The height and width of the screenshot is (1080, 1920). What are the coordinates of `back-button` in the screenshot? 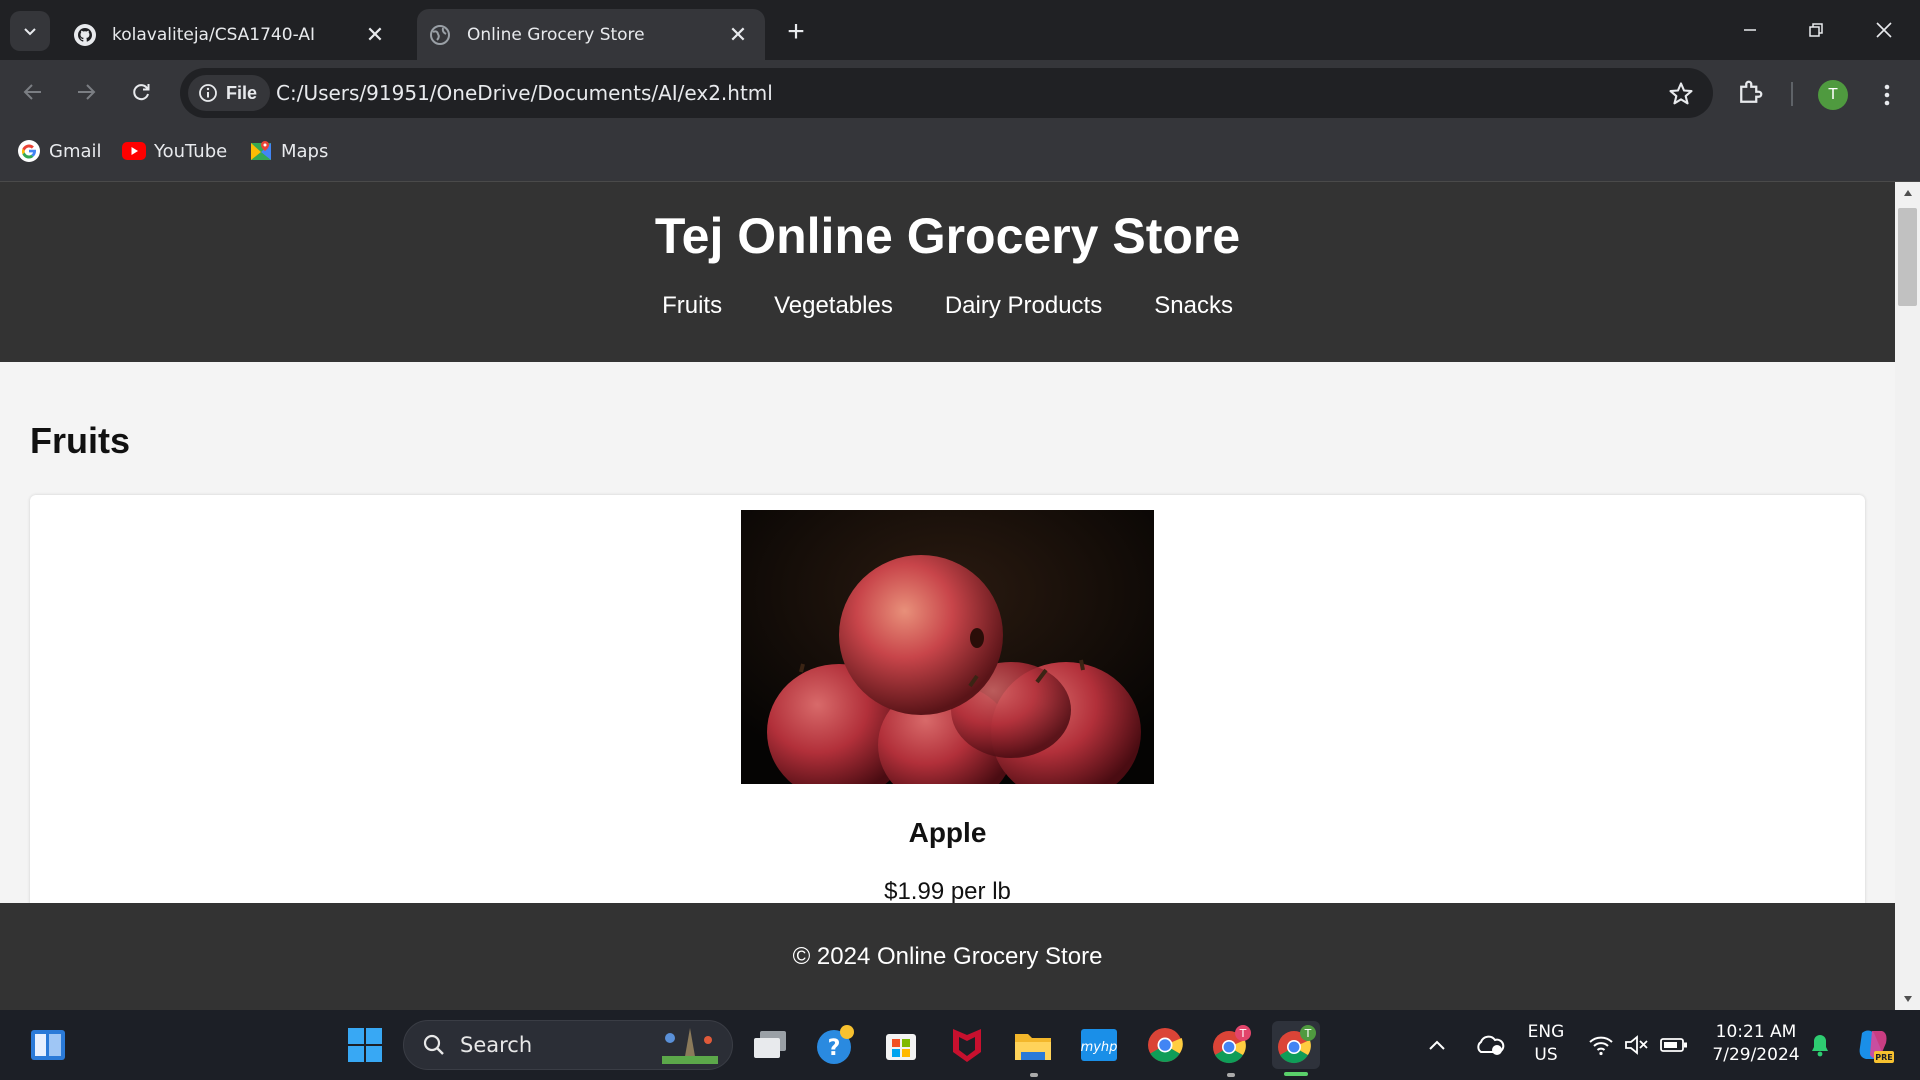 It's located at (33, 92).